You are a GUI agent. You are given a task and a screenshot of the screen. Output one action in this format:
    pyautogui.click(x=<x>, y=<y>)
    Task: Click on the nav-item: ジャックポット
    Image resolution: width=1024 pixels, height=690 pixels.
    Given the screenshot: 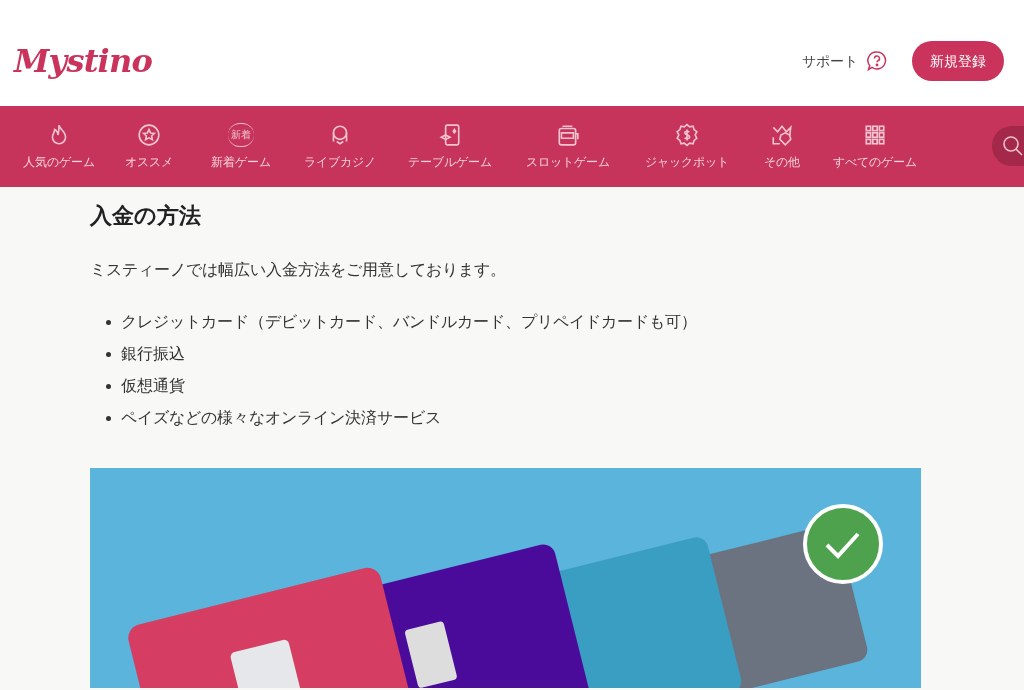 What is the action you would take?
    pyautogui.click(x=687, y=146)
    